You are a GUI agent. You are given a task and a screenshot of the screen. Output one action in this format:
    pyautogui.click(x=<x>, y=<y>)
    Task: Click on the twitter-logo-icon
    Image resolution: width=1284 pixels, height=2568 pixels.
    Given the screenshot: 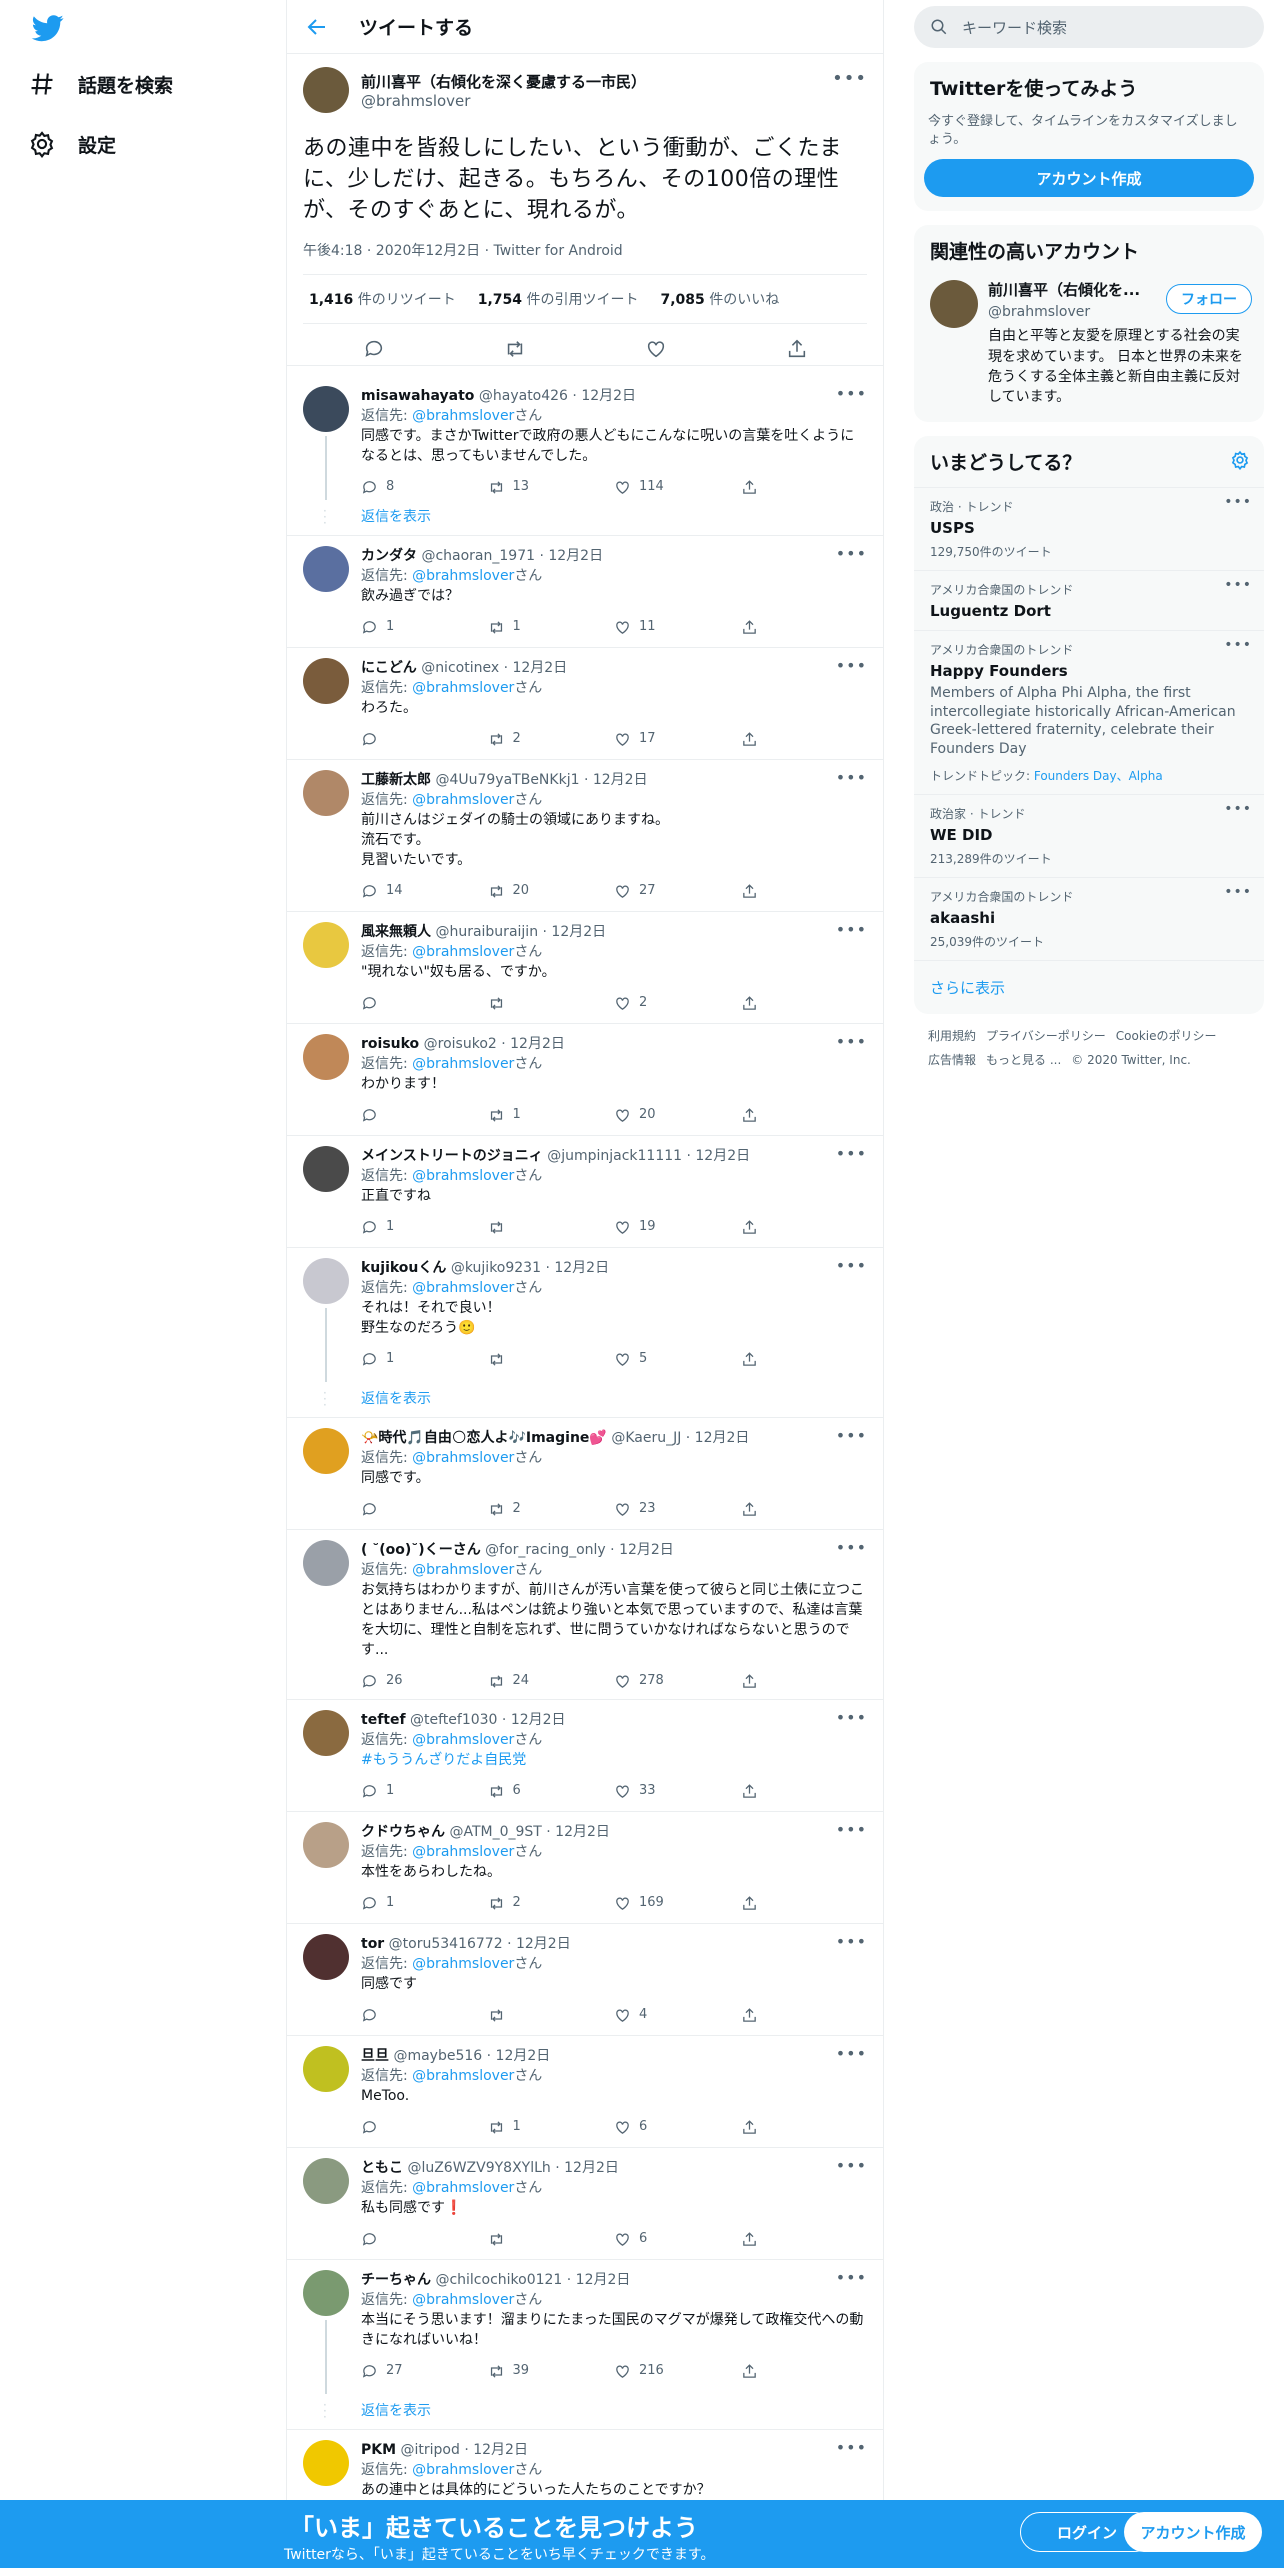 What is the action you would take?
    pyautogui.click(x=48, y=28)
    